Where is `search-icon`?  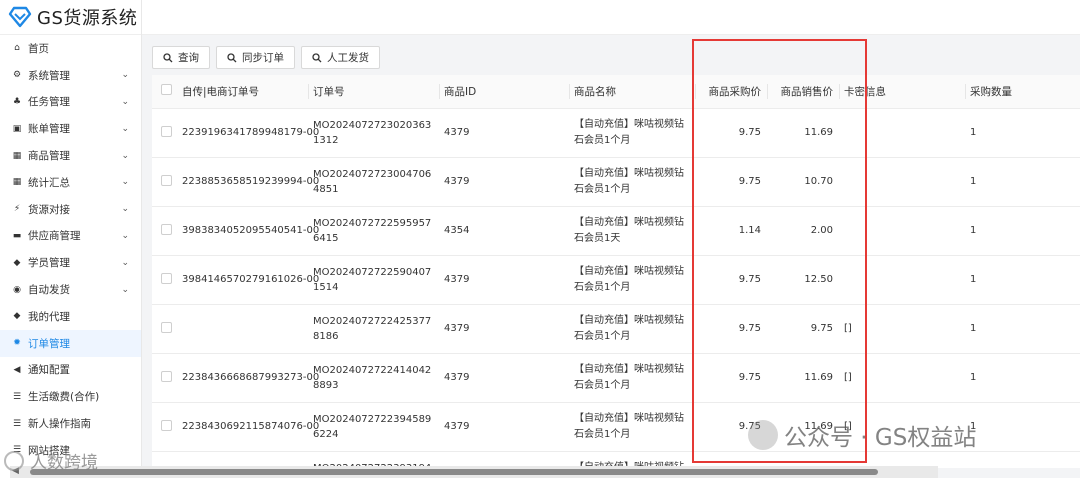
search-icon is located at coordinates (232, 57).